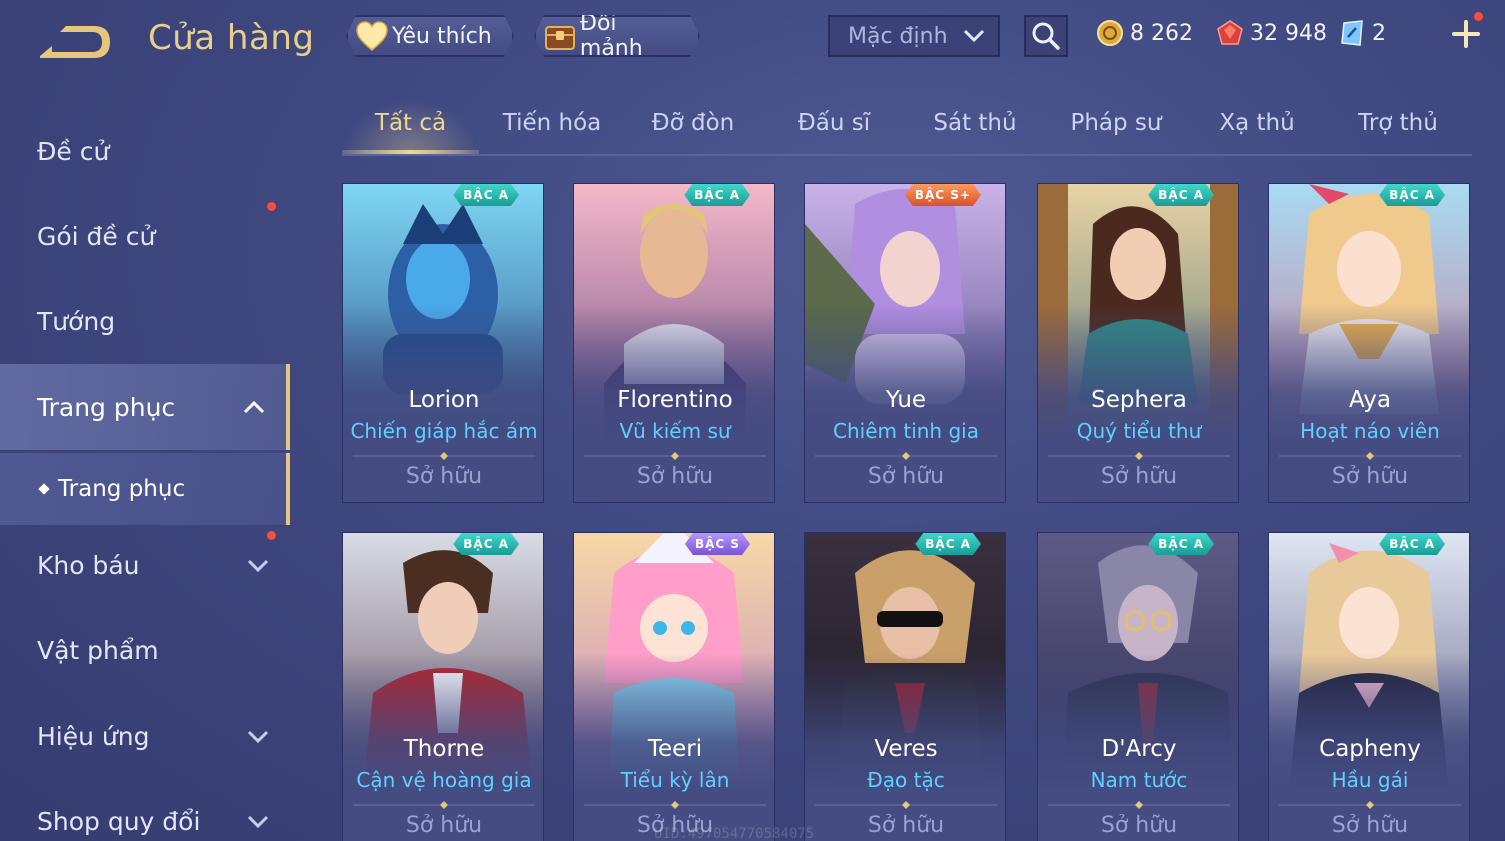  Describe the element at coordinates (443, 686) in the screenshot. I see `skin-card: BẬC A Thorne Cận vệ hoàng gia Sở hữu` at that location.